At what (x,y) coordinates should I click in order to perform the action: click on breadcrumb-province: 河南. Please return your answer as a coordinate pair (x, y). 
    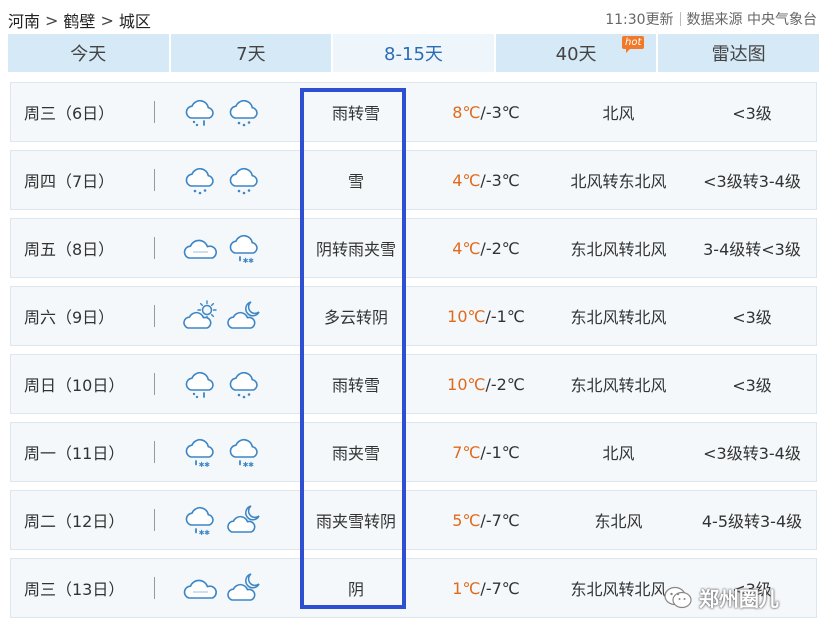
    Looking at the image, I should click on (24, 20).